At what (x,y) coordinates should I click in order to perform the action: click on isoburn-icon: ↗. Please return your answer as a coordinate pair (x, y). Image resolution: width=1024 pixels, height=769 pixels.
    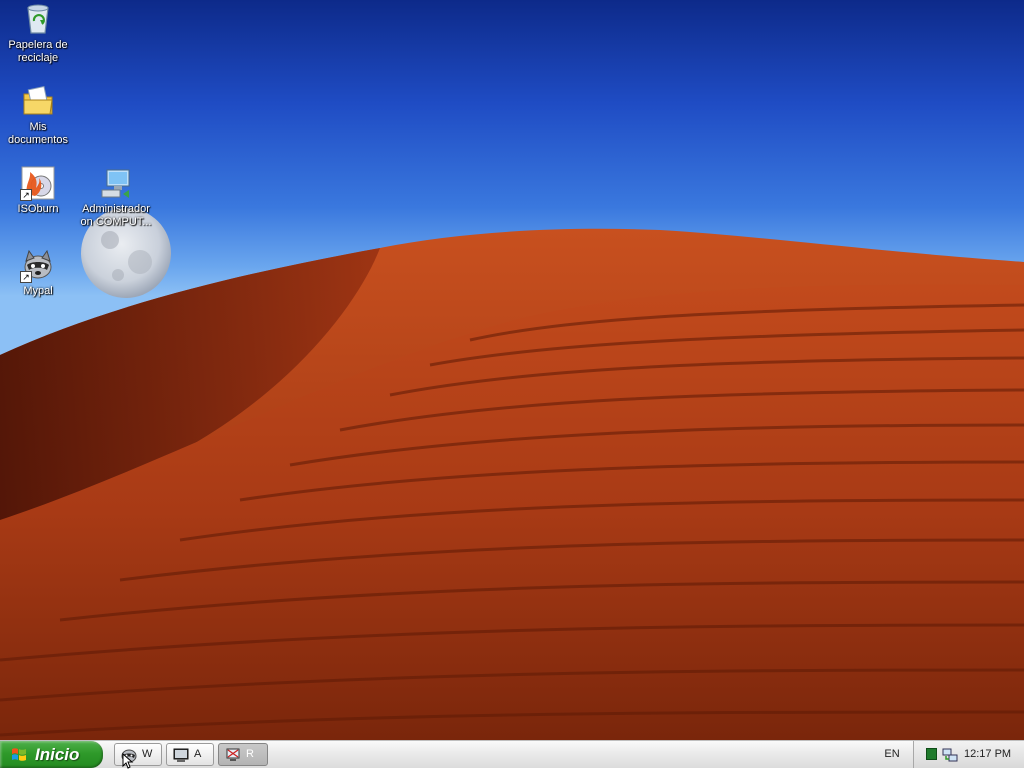
    Looking at the image, I should click on (37, 183).